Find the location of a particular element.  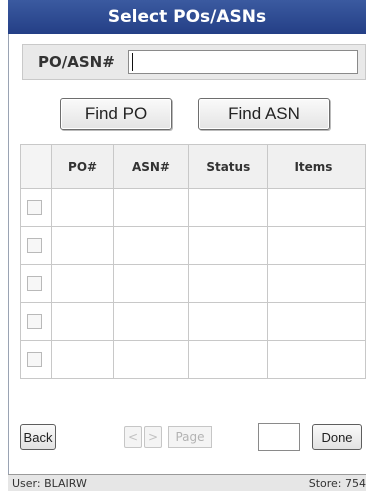

status-bar: User: BLAIRW Store: 754 is located at coordinates (187, 482).